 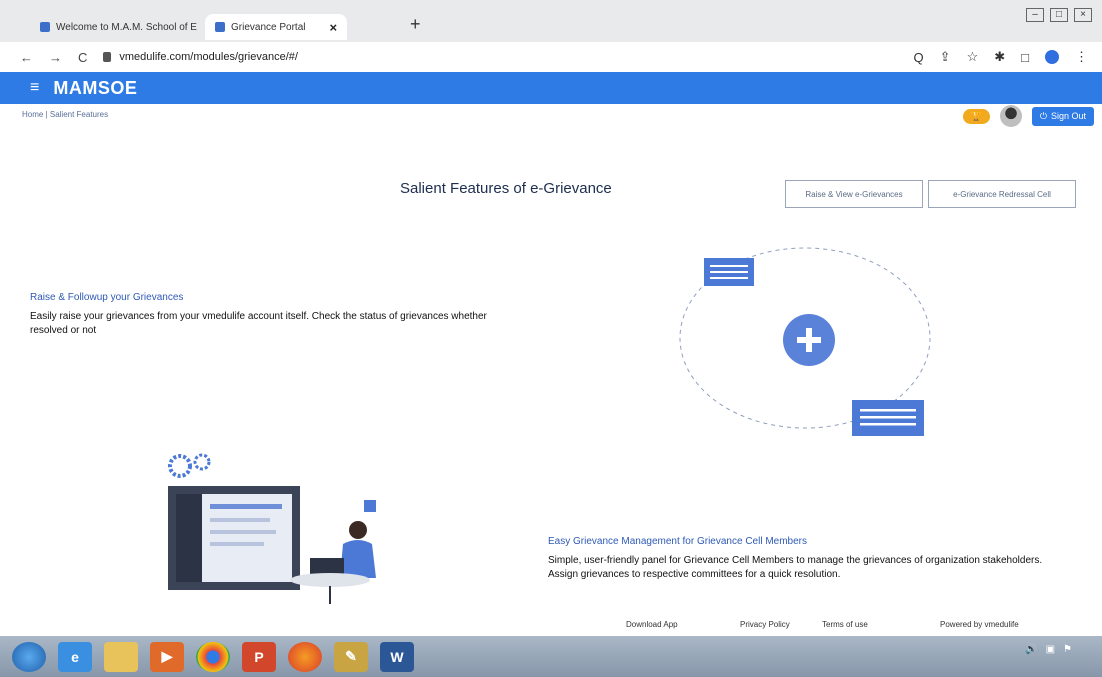 What do you see at coordinates (189, 465) in the screenshot?
I see `gear-icon` at bounding box center [189, 465].